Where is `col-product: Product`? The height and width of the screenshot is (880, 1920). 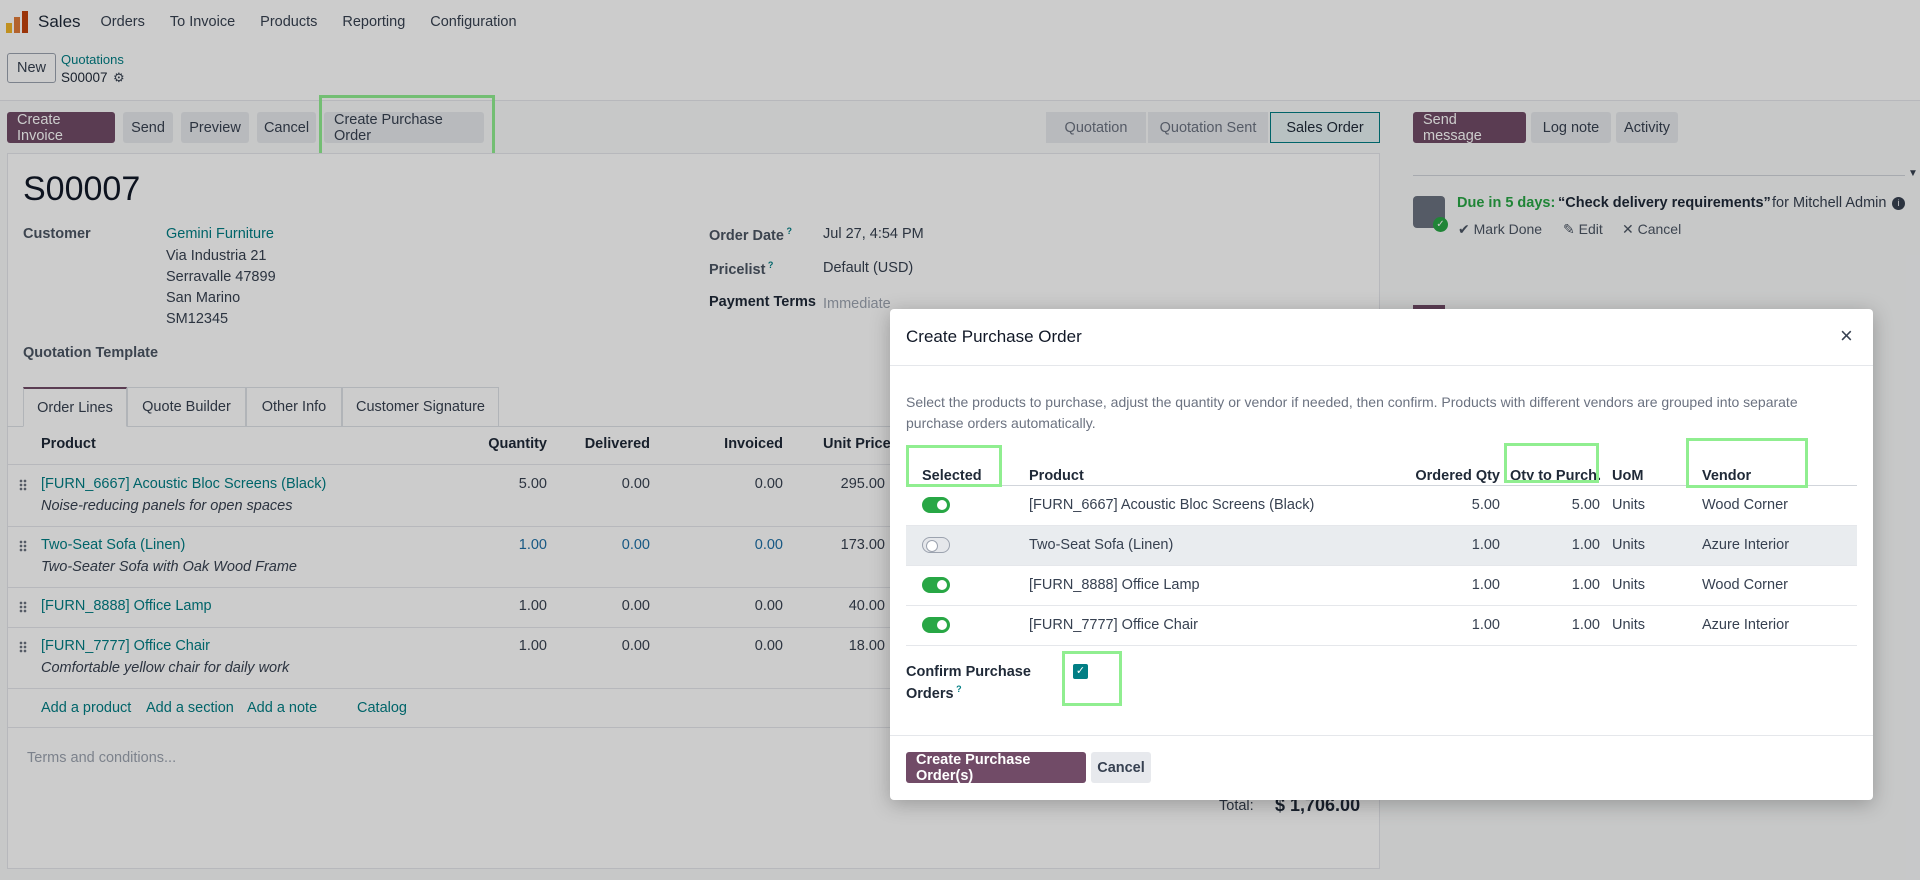 col-product: Product is located at coordinates (1056, 476).